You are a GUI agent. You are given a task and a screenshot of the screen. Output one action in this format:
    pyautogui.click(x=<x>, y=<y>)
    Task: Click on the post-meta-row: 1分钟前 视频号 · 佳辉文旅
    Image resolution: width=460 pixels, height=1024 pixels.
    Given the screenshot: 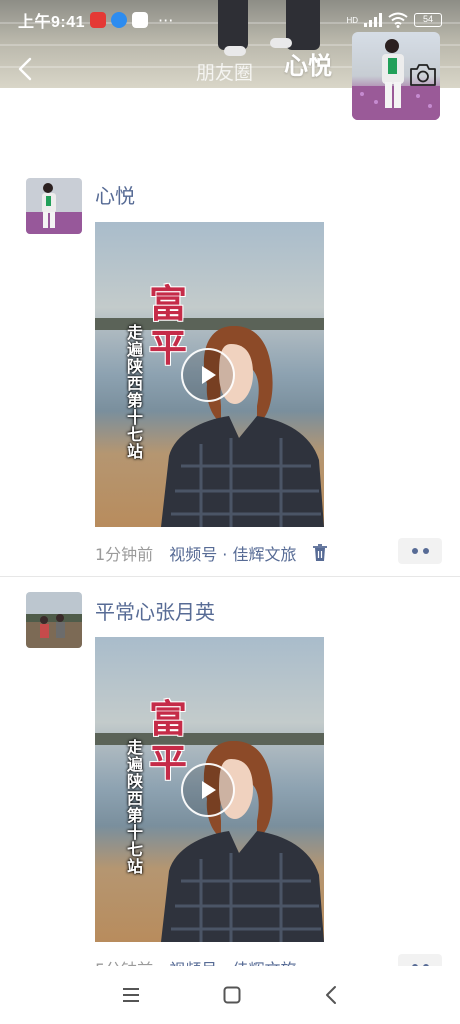 What is the action you would take?
    pyautogui.click(x=211, y=553)
    